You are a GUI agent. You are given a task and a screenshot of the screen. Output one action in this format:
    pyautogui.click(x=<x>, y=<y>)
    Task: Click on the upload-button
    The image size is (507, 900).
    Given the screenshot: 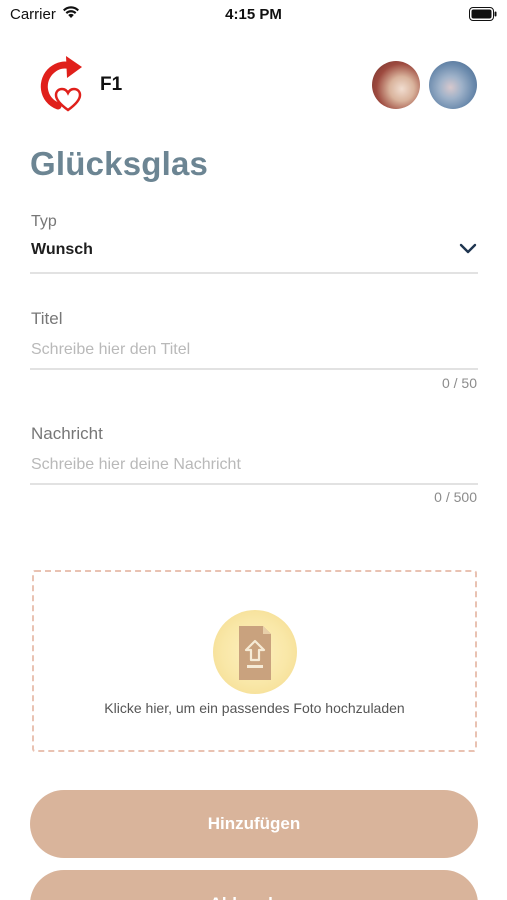 What is the action you would take?
    pyautogui.click(x=255, y=652)
    